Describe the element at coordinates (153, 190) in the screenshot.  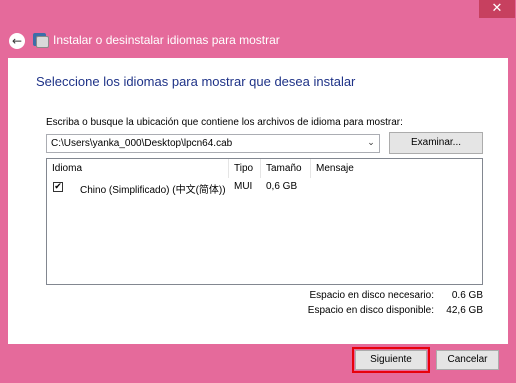
I see `language-name: Chino (Simplificado) (中文(简体))` at that location.